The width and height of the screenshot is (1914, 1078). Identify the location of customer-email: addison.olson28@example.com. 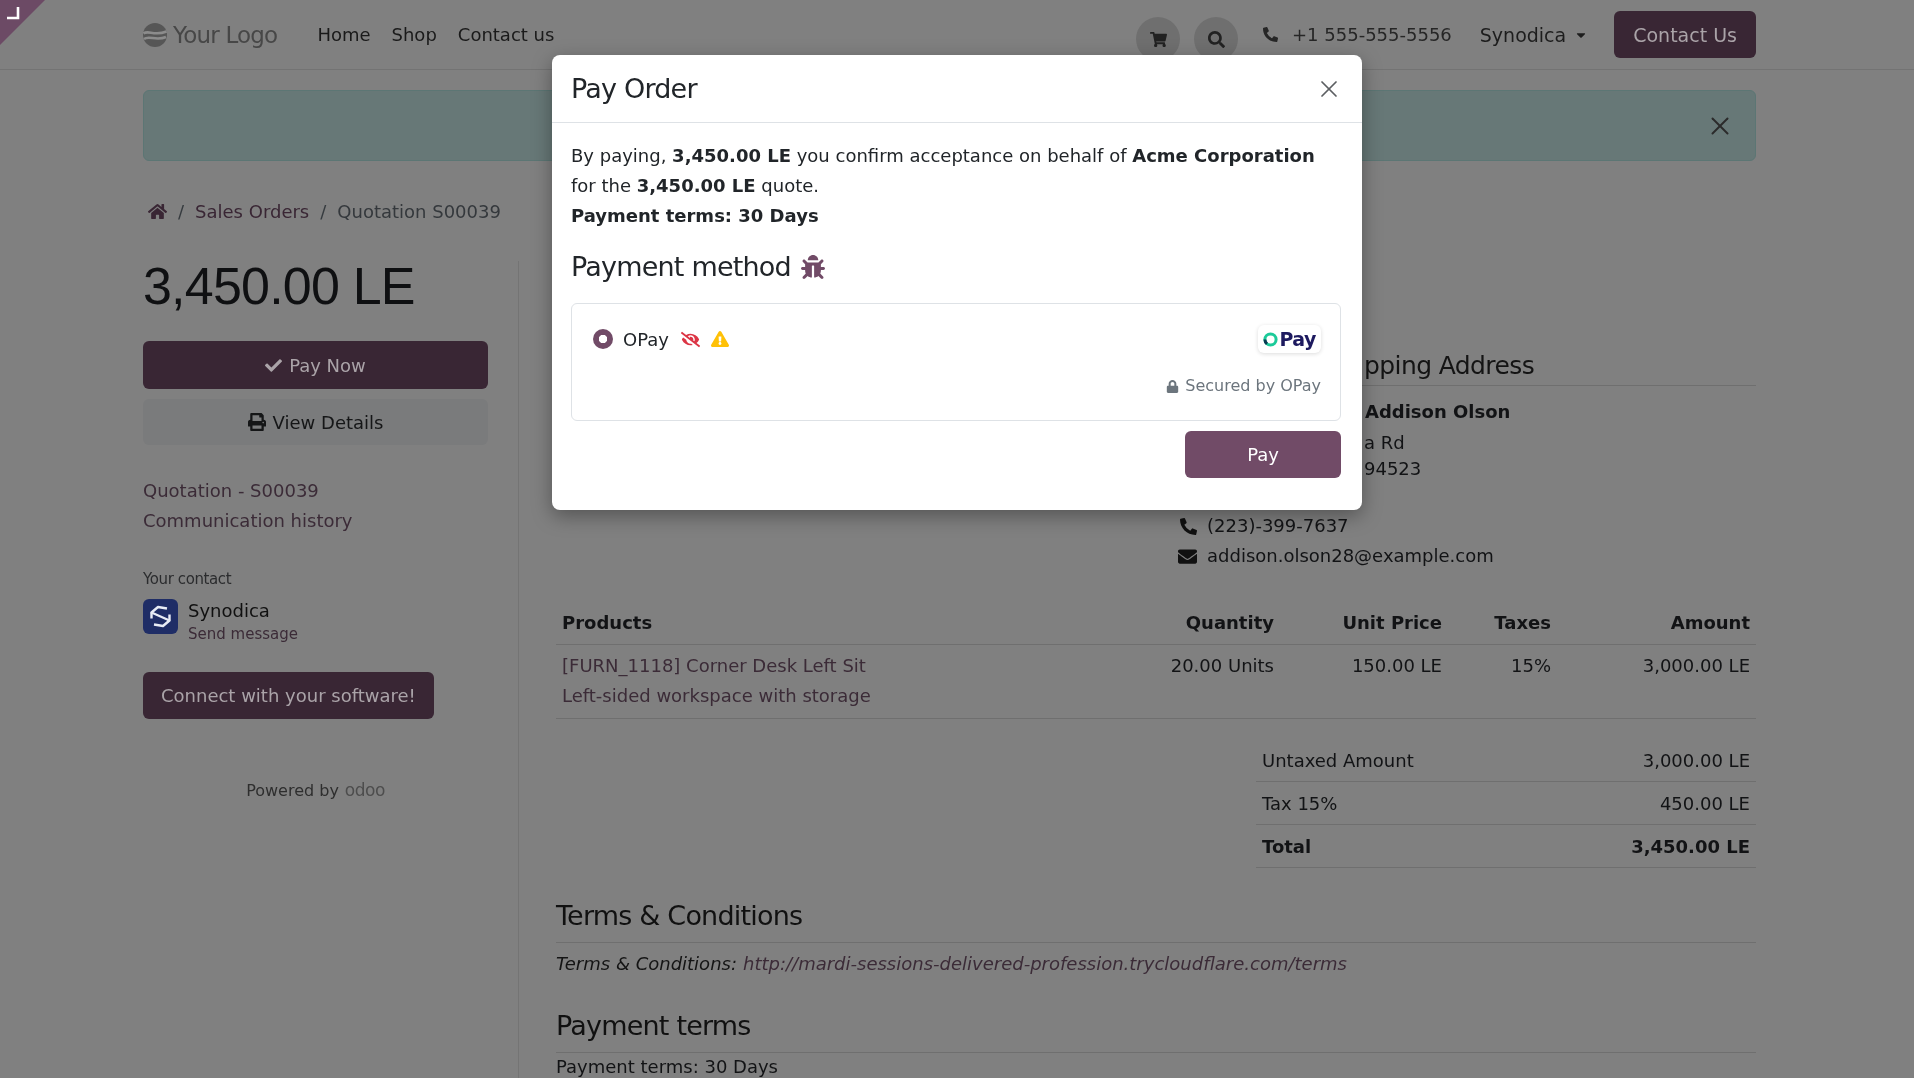
(1350, 556).